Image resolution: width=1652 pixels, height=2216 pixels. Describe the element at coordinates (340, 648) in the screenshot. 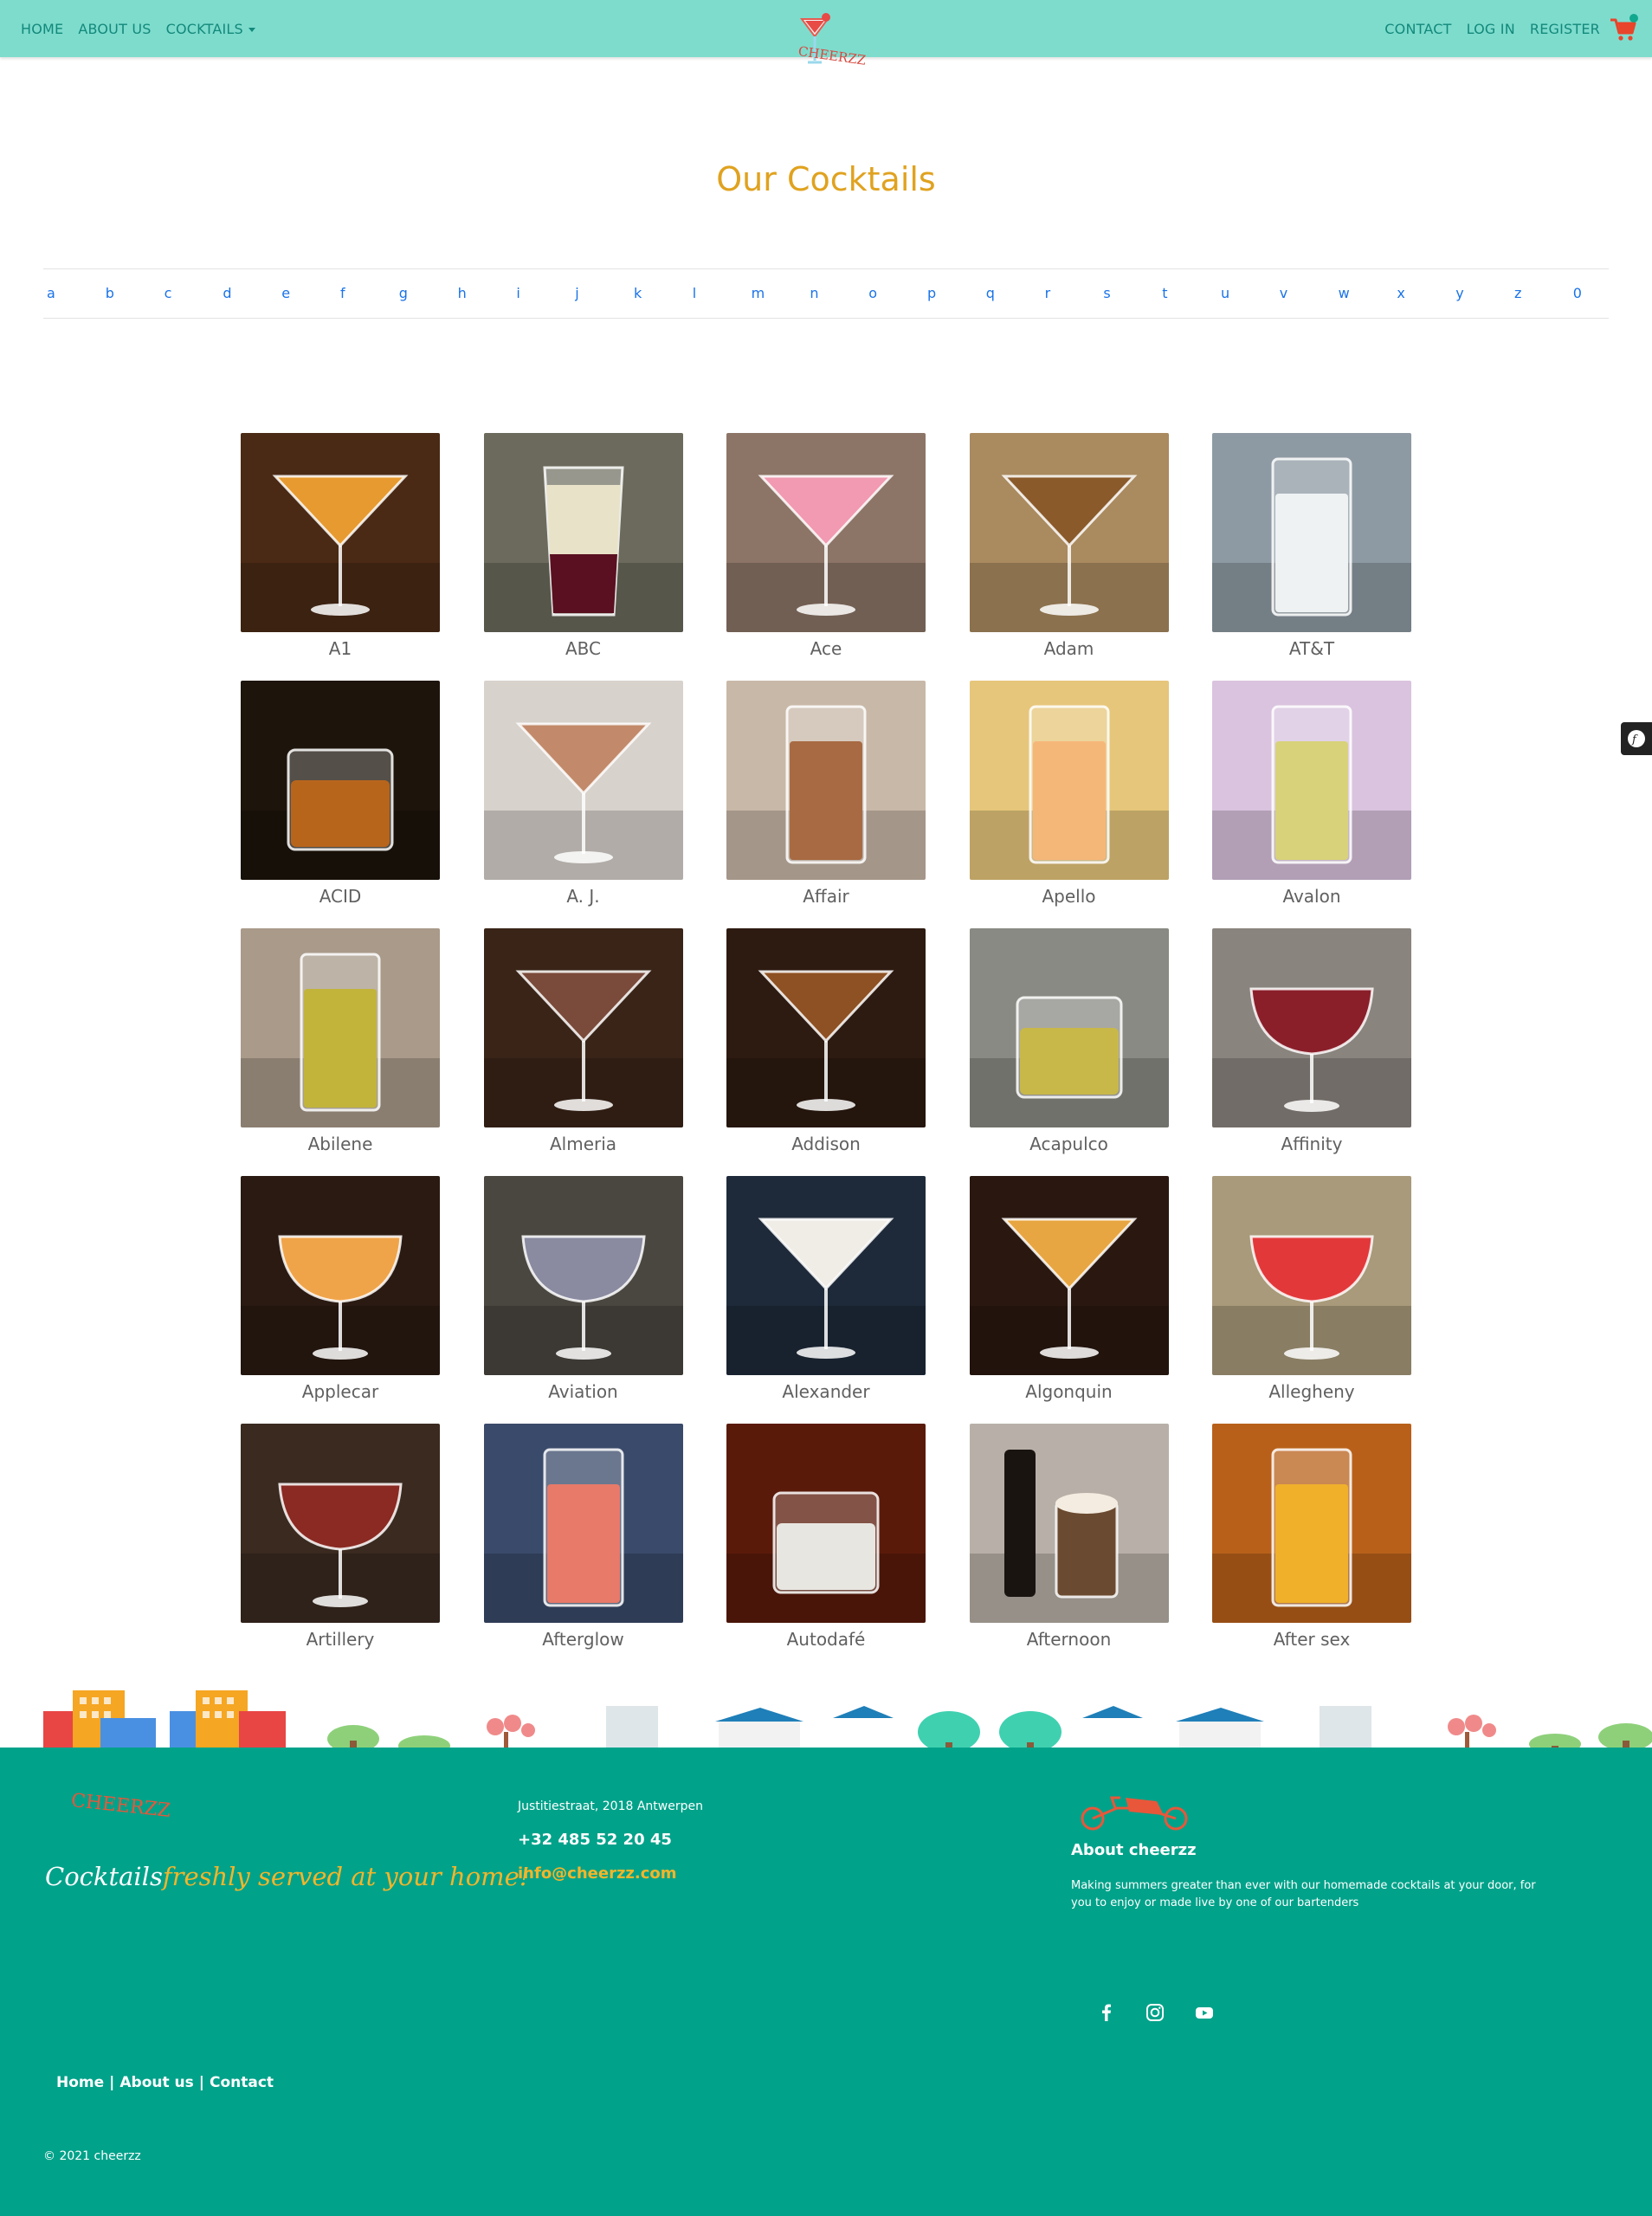

I see `cocktail-name: A1` at that location.